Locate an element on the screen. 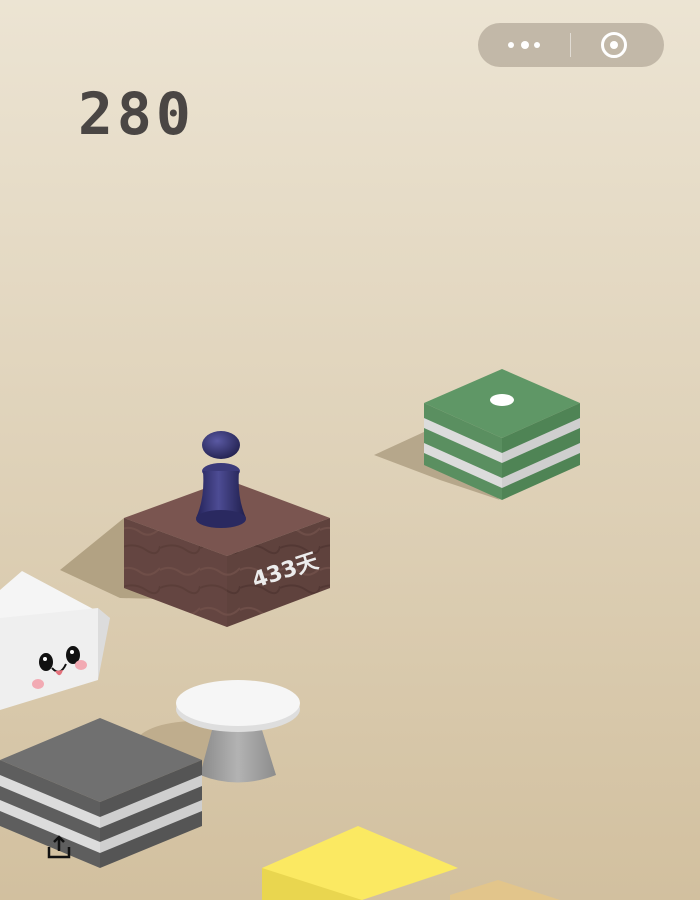 This screenshot has width=700, height=900. mini-program-capsule is located at coordinates (571, 45).